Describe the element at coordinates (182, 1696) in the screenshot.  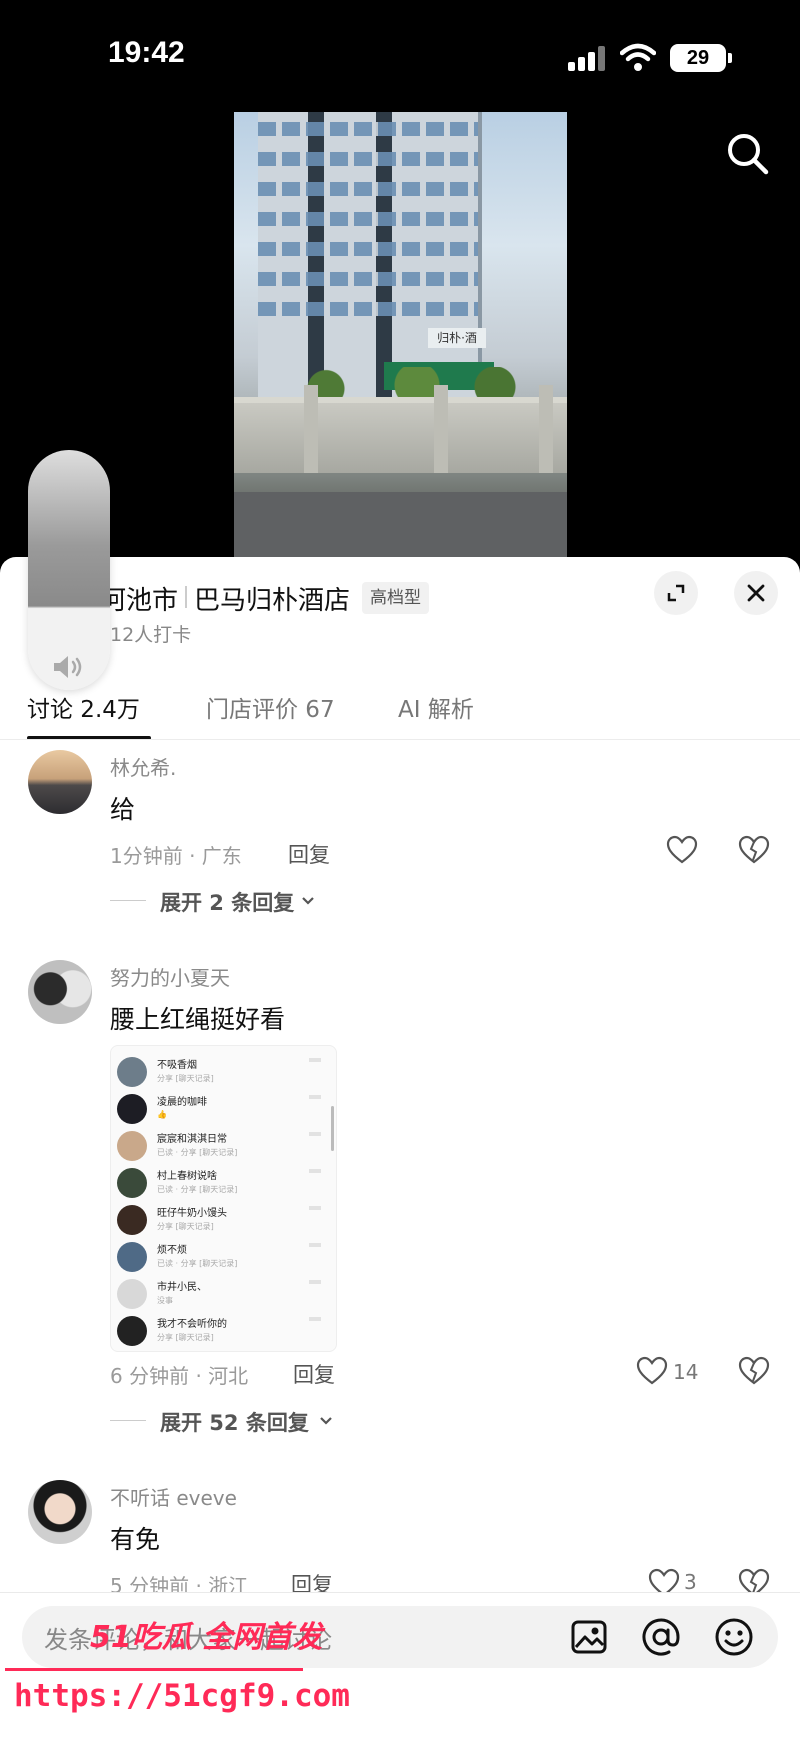
I see `watermark-url: https://51cgf9.com` at that location.